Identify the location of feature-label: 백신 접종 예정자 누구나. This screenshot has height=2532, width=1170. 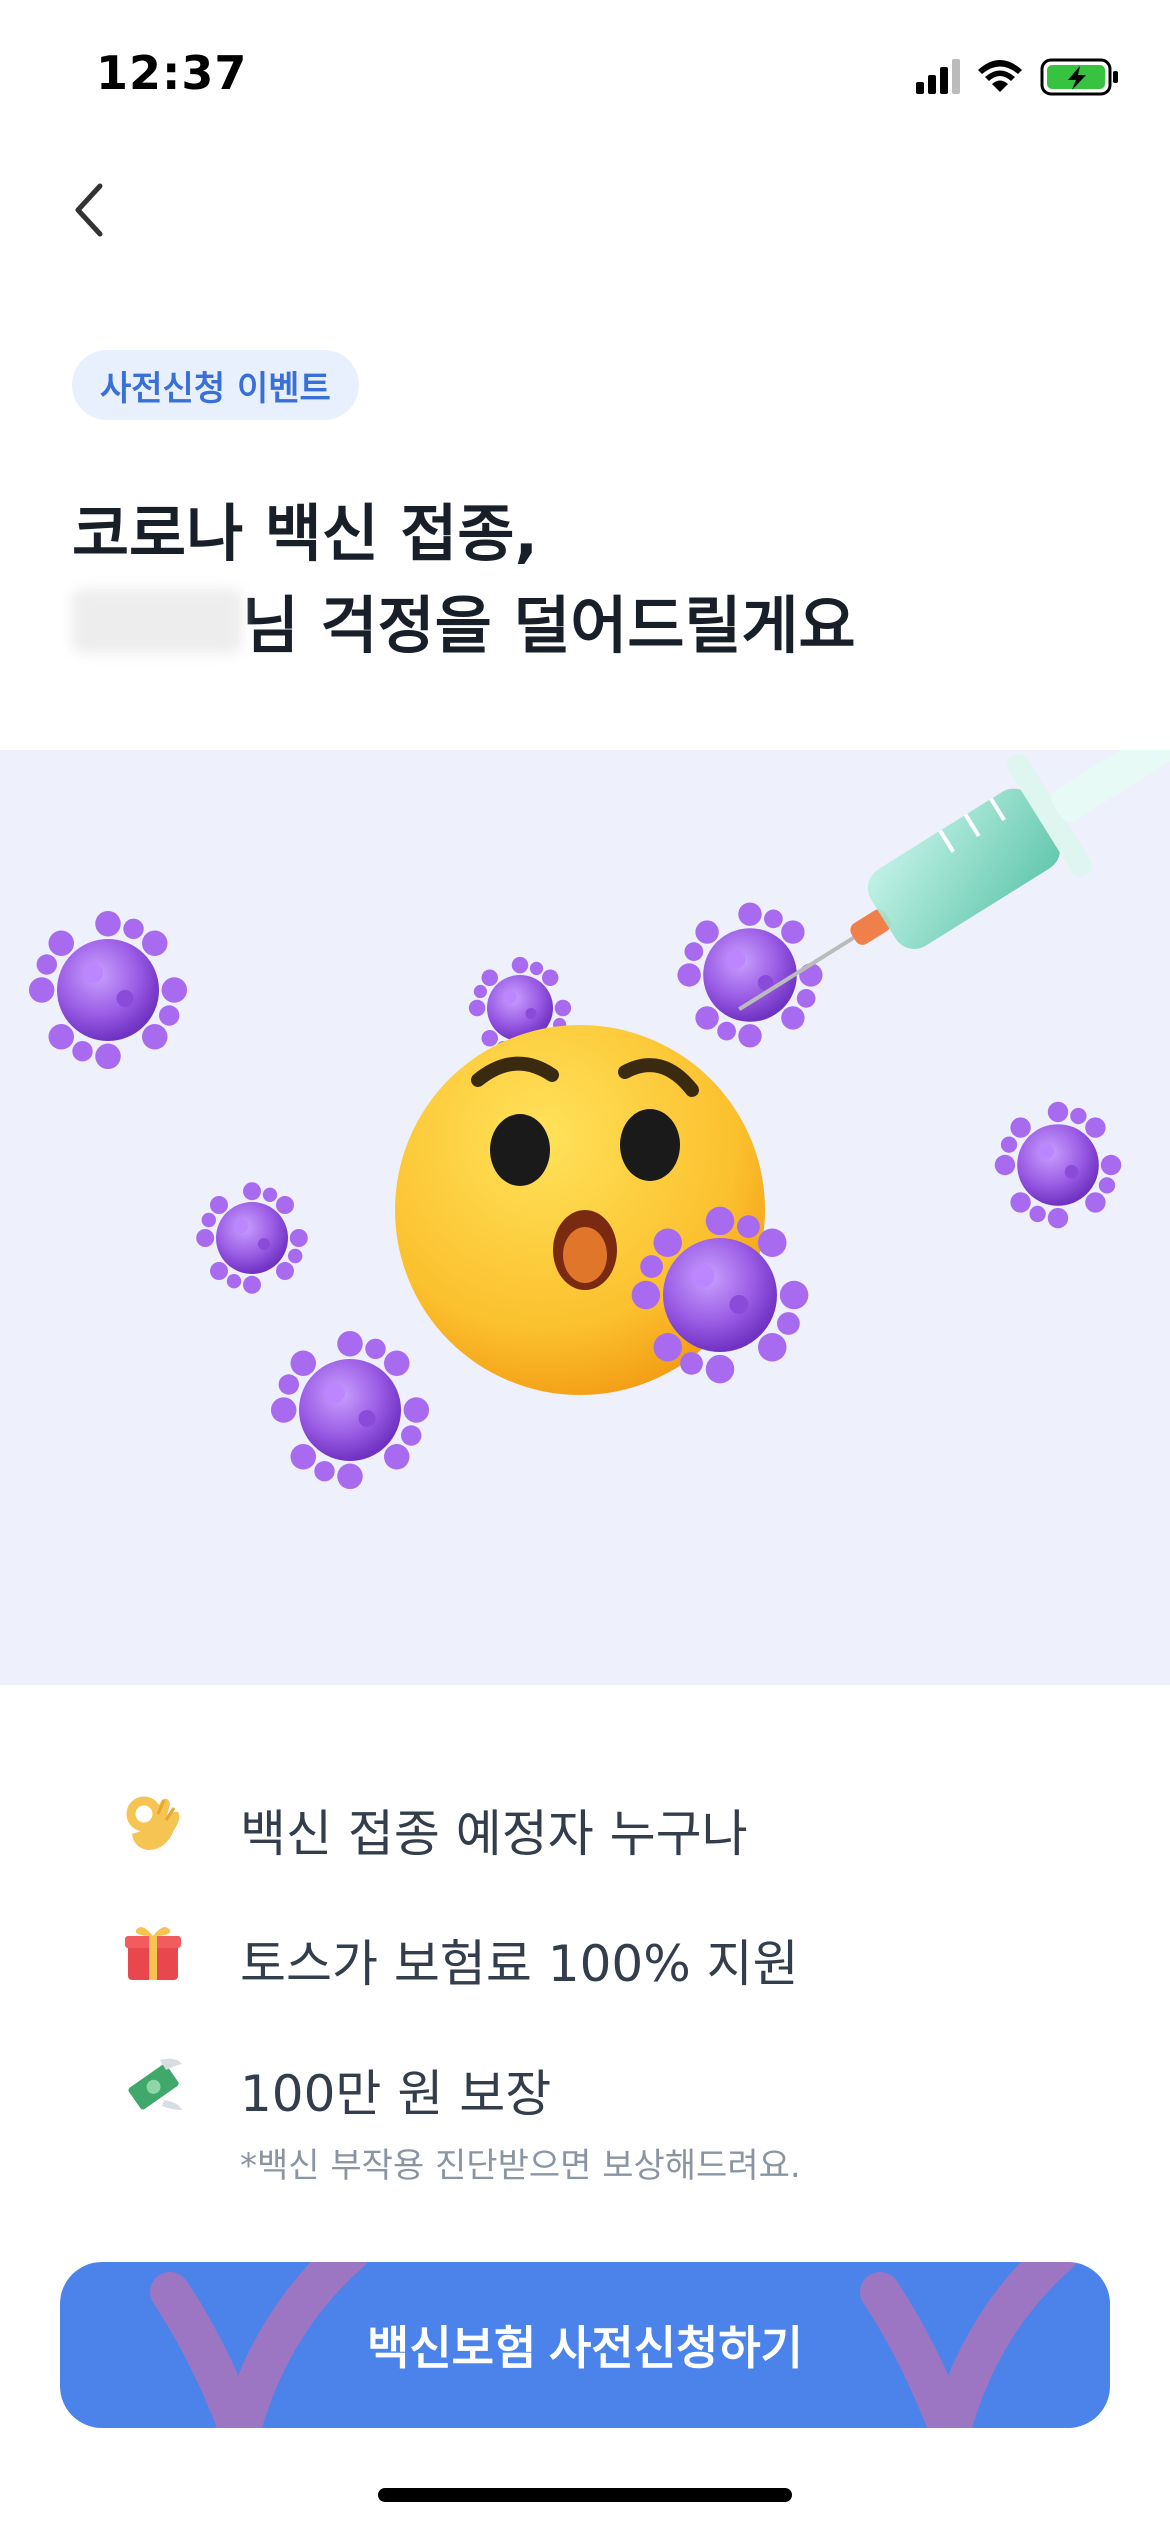
(494, 1834).